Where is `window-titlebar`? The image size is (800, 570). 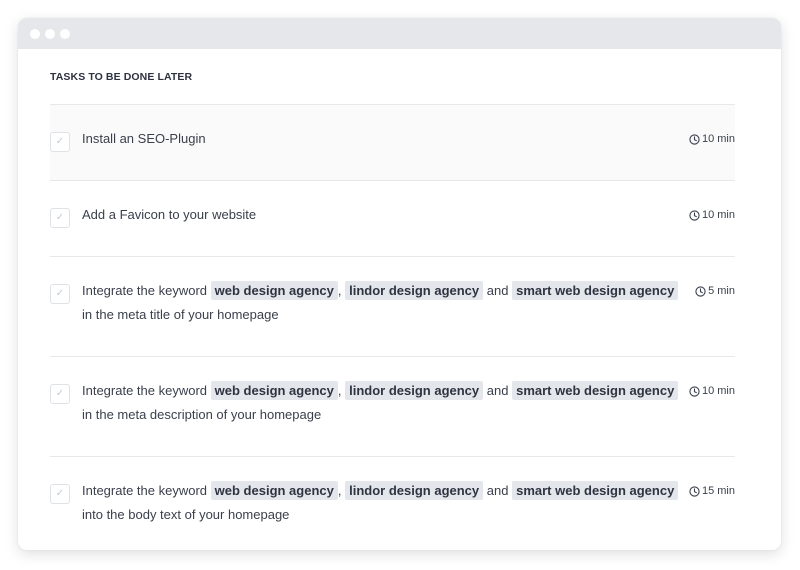 window-titlebar is located at coordinates (399, 33).